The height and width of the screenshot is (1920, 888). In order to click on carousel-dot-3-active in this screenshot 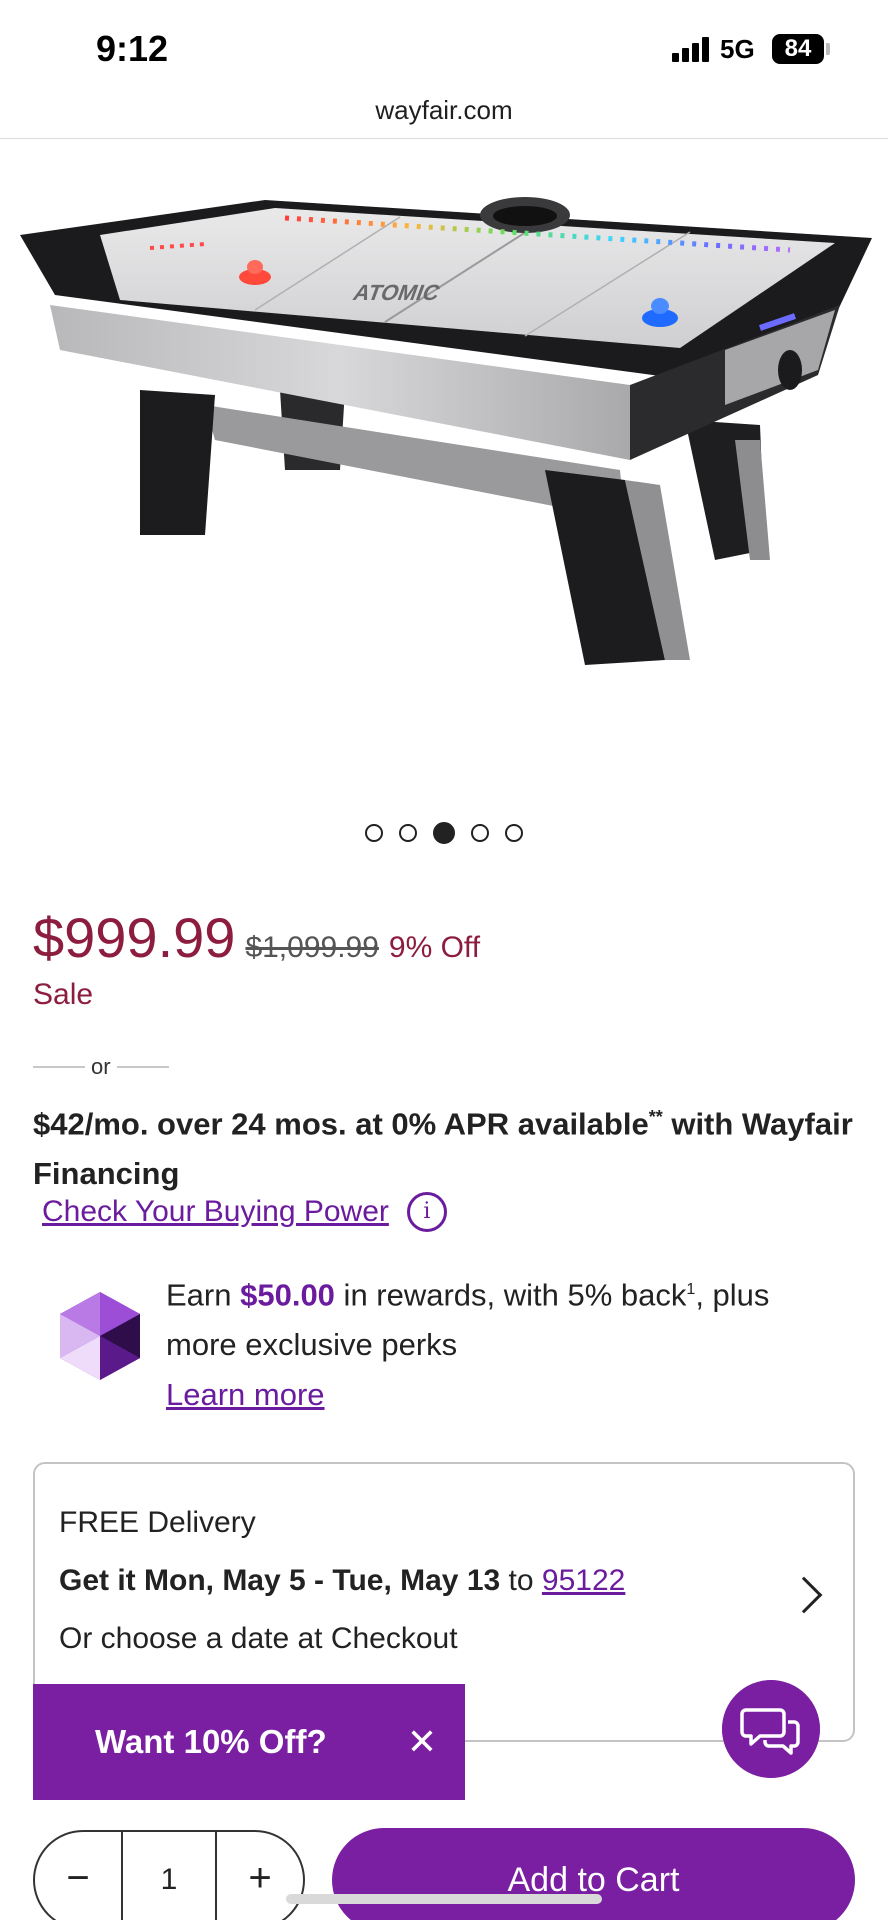, I will do `click(444, 833)`.